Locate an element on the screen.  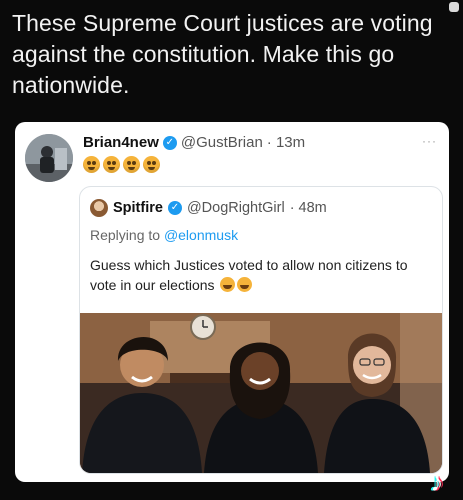
mention-link: @elonmusk is located at coordinates (201, 235).